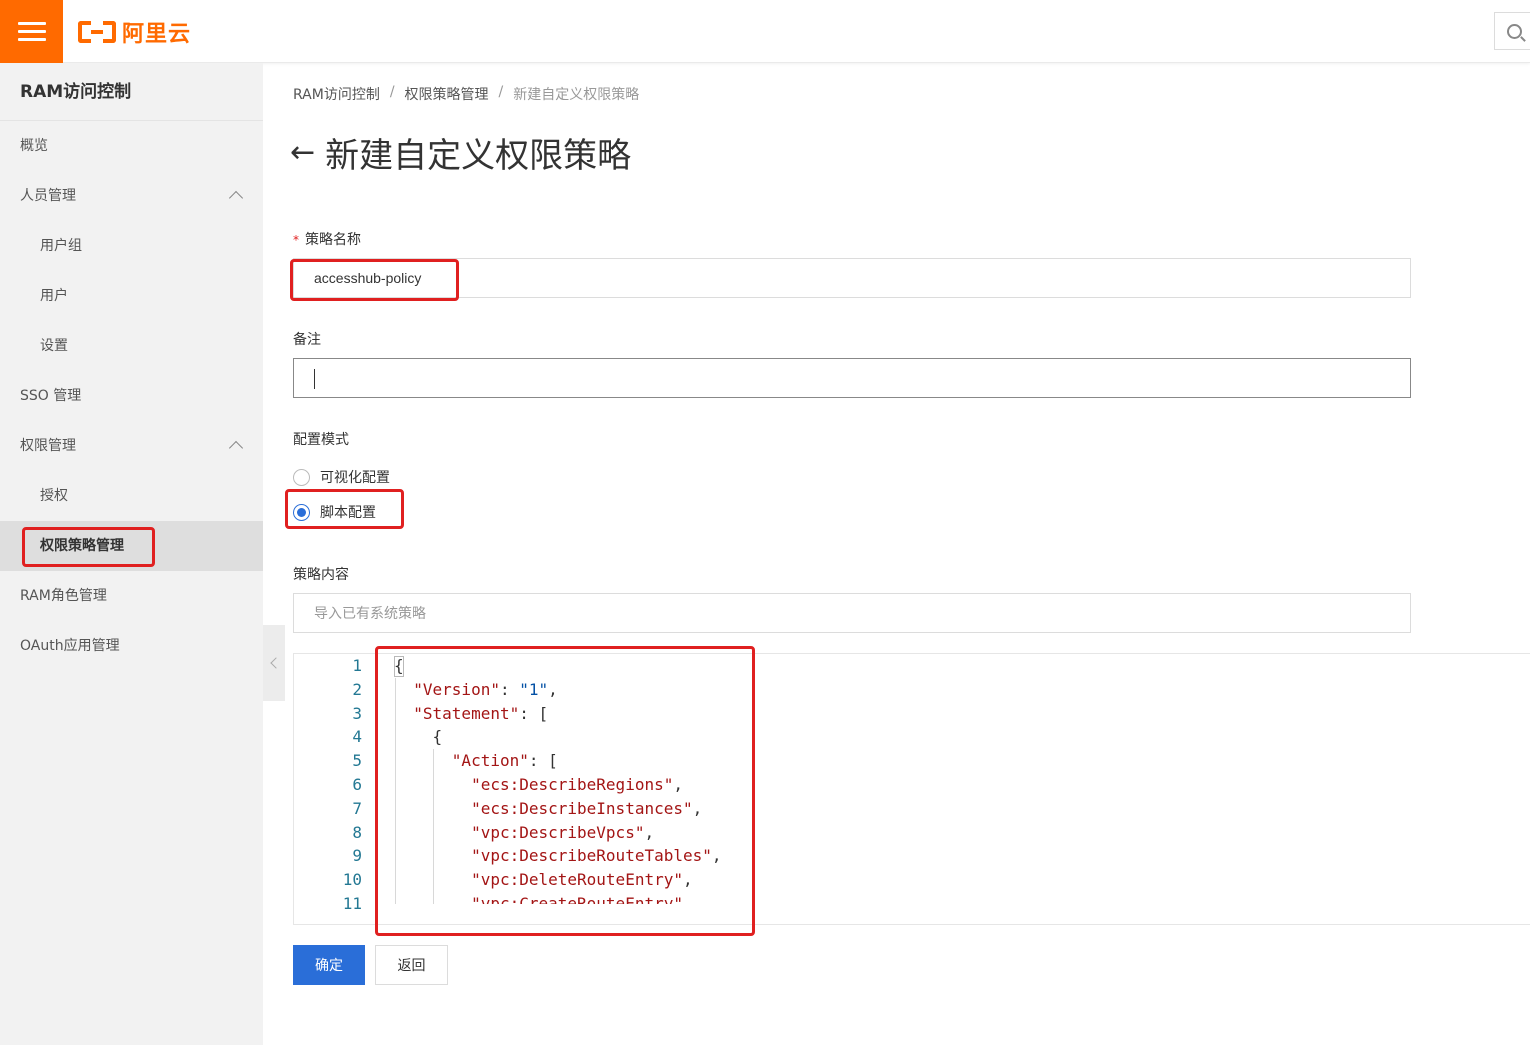 This screenshot has width=1530, height=1045. What do you see at coordinates (348, 513) in the screenshot?
I see `radio-label: 脚本配置` at bounding box center [348, 513].